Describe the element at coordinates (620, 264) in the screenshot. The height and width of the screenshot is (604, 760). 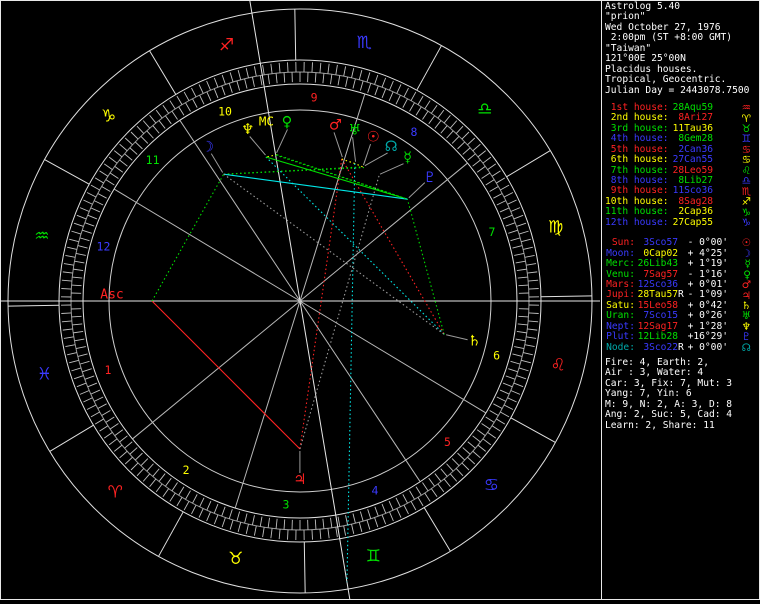
I see `planet-label: Merc:` at that location.